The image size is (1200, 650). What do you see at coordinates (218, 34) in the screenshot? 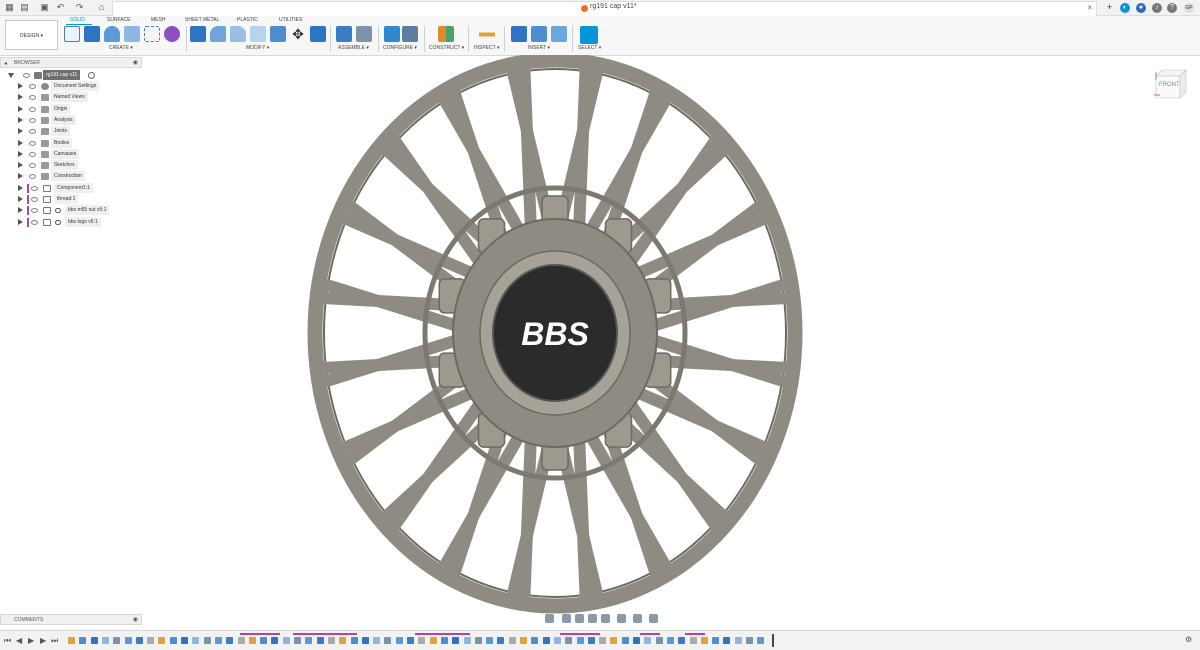
I see `fillet-icon` at bounding box center [218, 34].